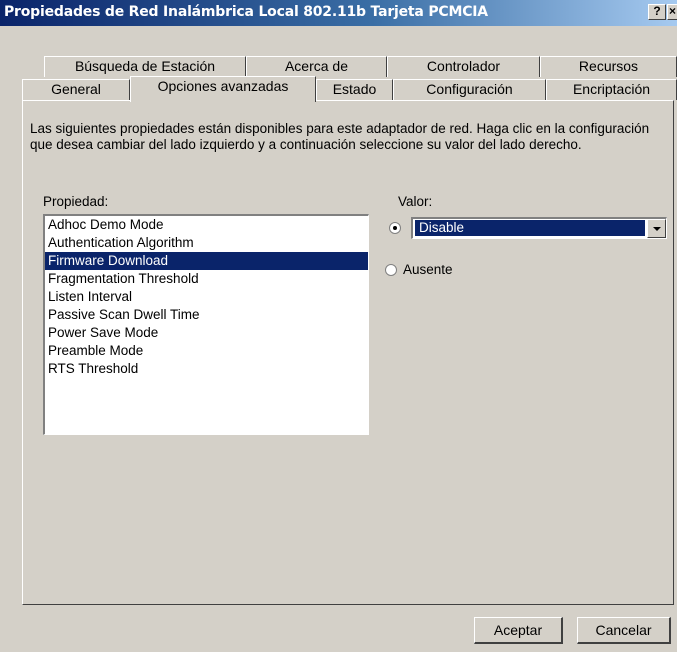 This screenshot has width=677, height=652. Describe the element at coordinates (145, 66) in the screenshot. I see `tab-busqueda-de-estacion: Búsqueda de Estación` at that location.